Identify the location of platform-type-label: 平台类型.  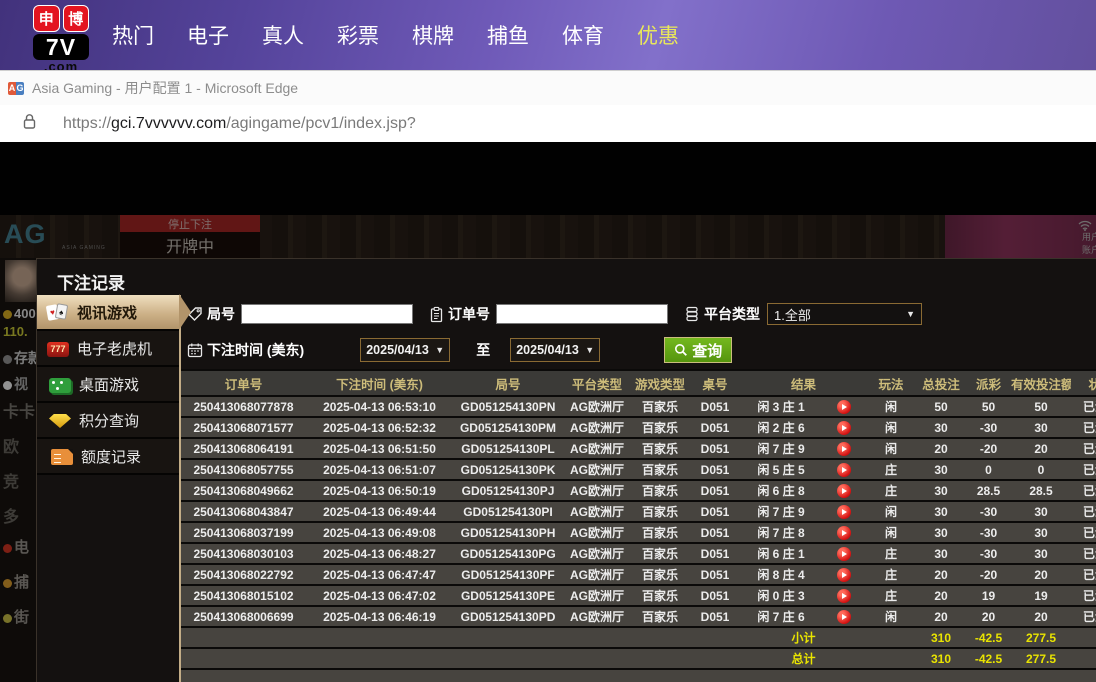
(732, 314).